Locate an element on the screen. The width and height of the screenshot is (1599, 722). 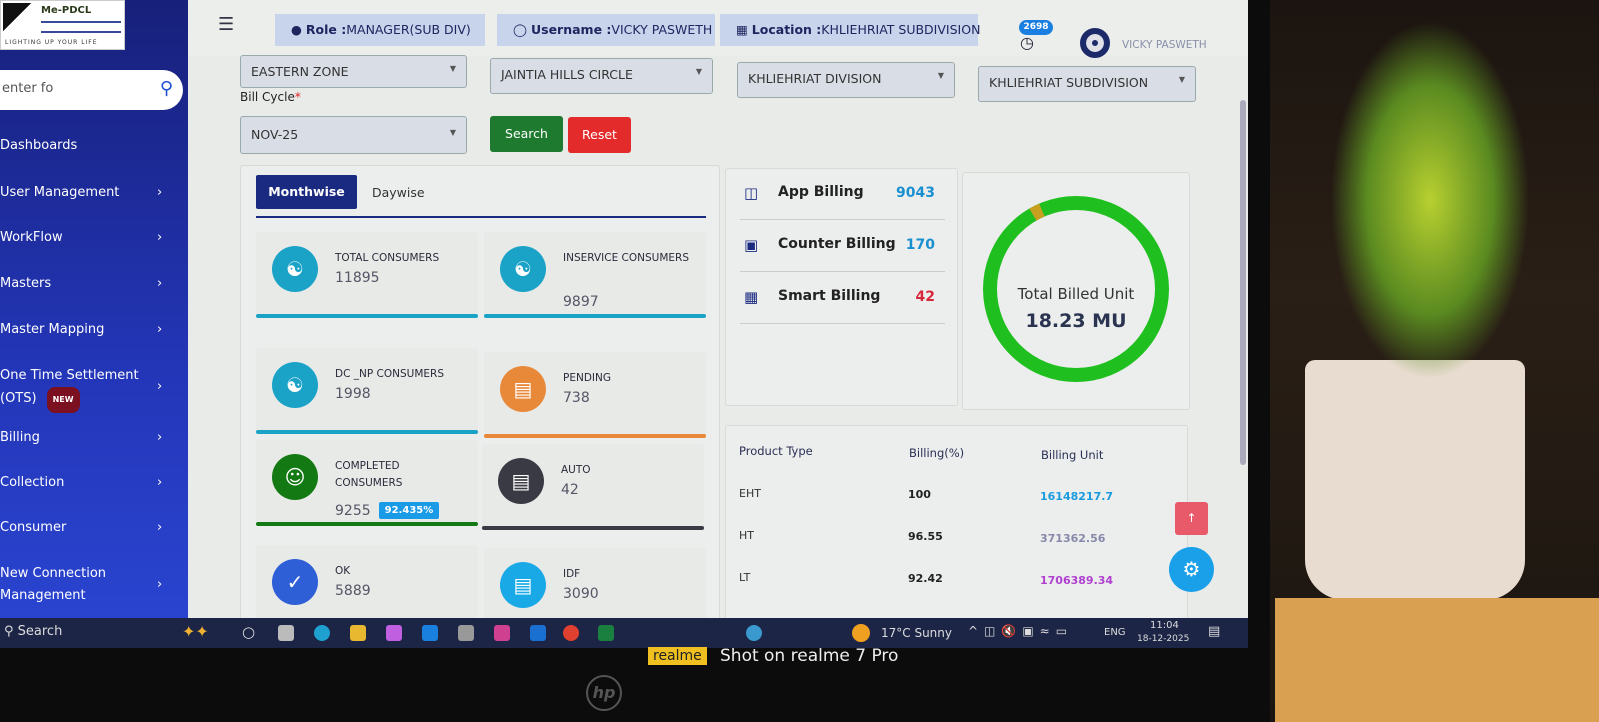
stat-card: ☯ TOTAL CONSUMERS 11895 is located at coordinates (367, 275).